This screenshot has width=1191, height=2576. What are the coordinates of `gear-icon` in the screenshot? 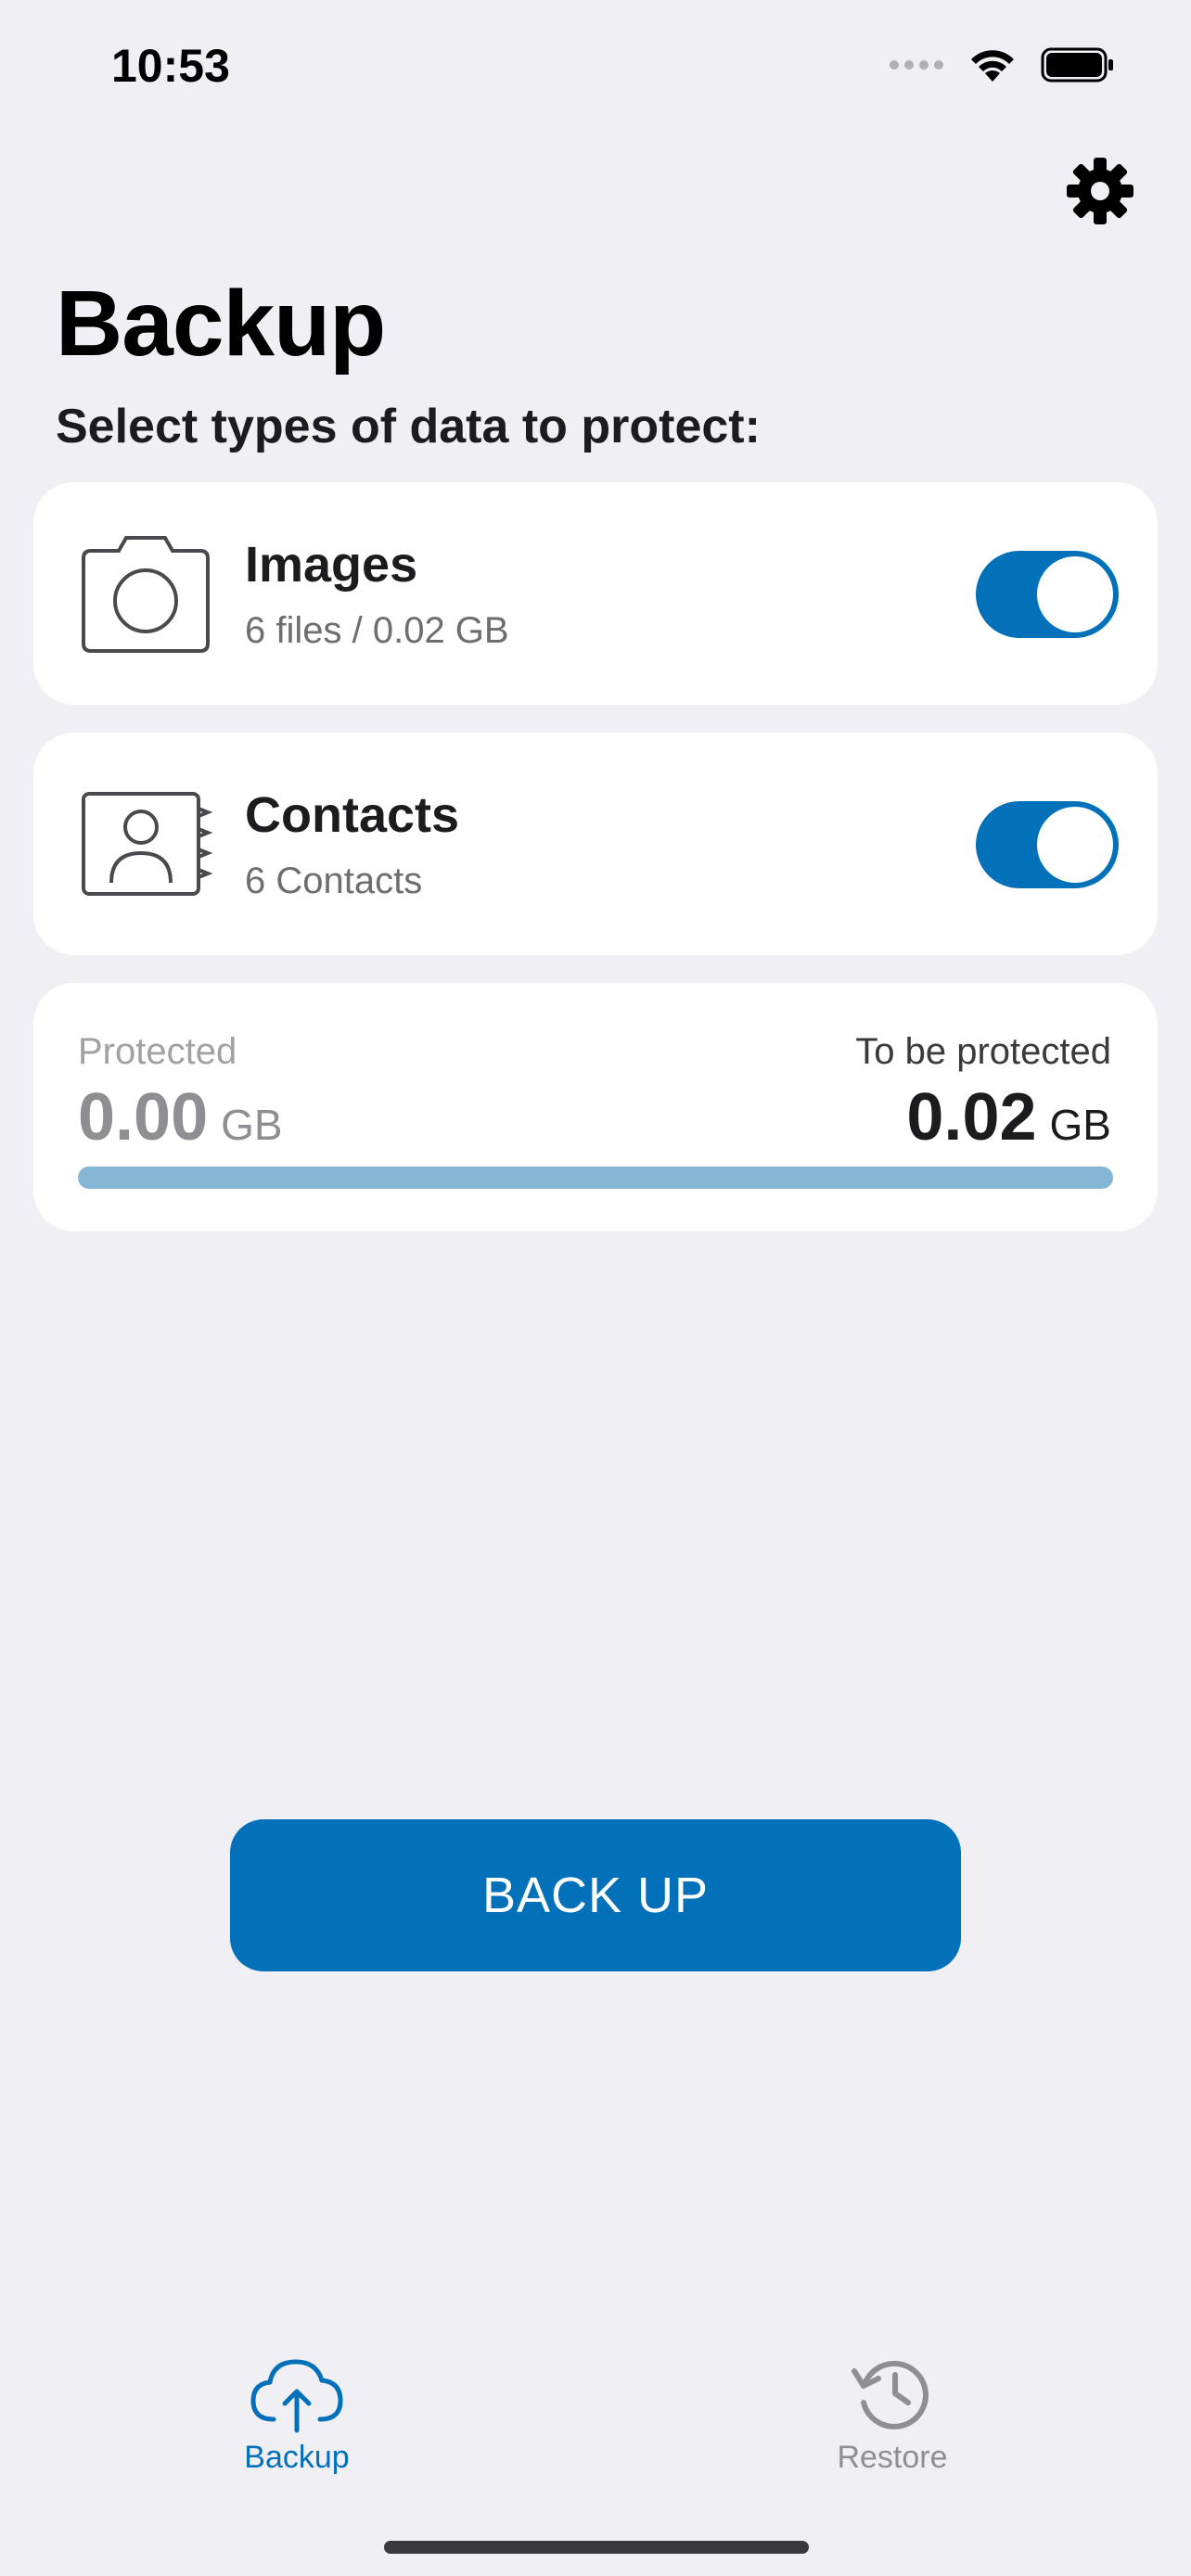 It's located at (1100, 191).